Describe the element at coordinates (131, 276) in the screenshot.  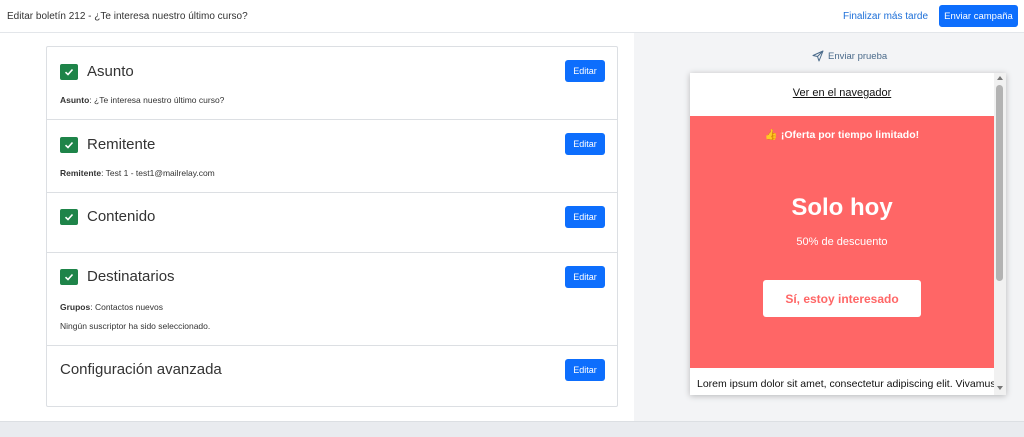
I see `section-title: Destinatarios` at that location.